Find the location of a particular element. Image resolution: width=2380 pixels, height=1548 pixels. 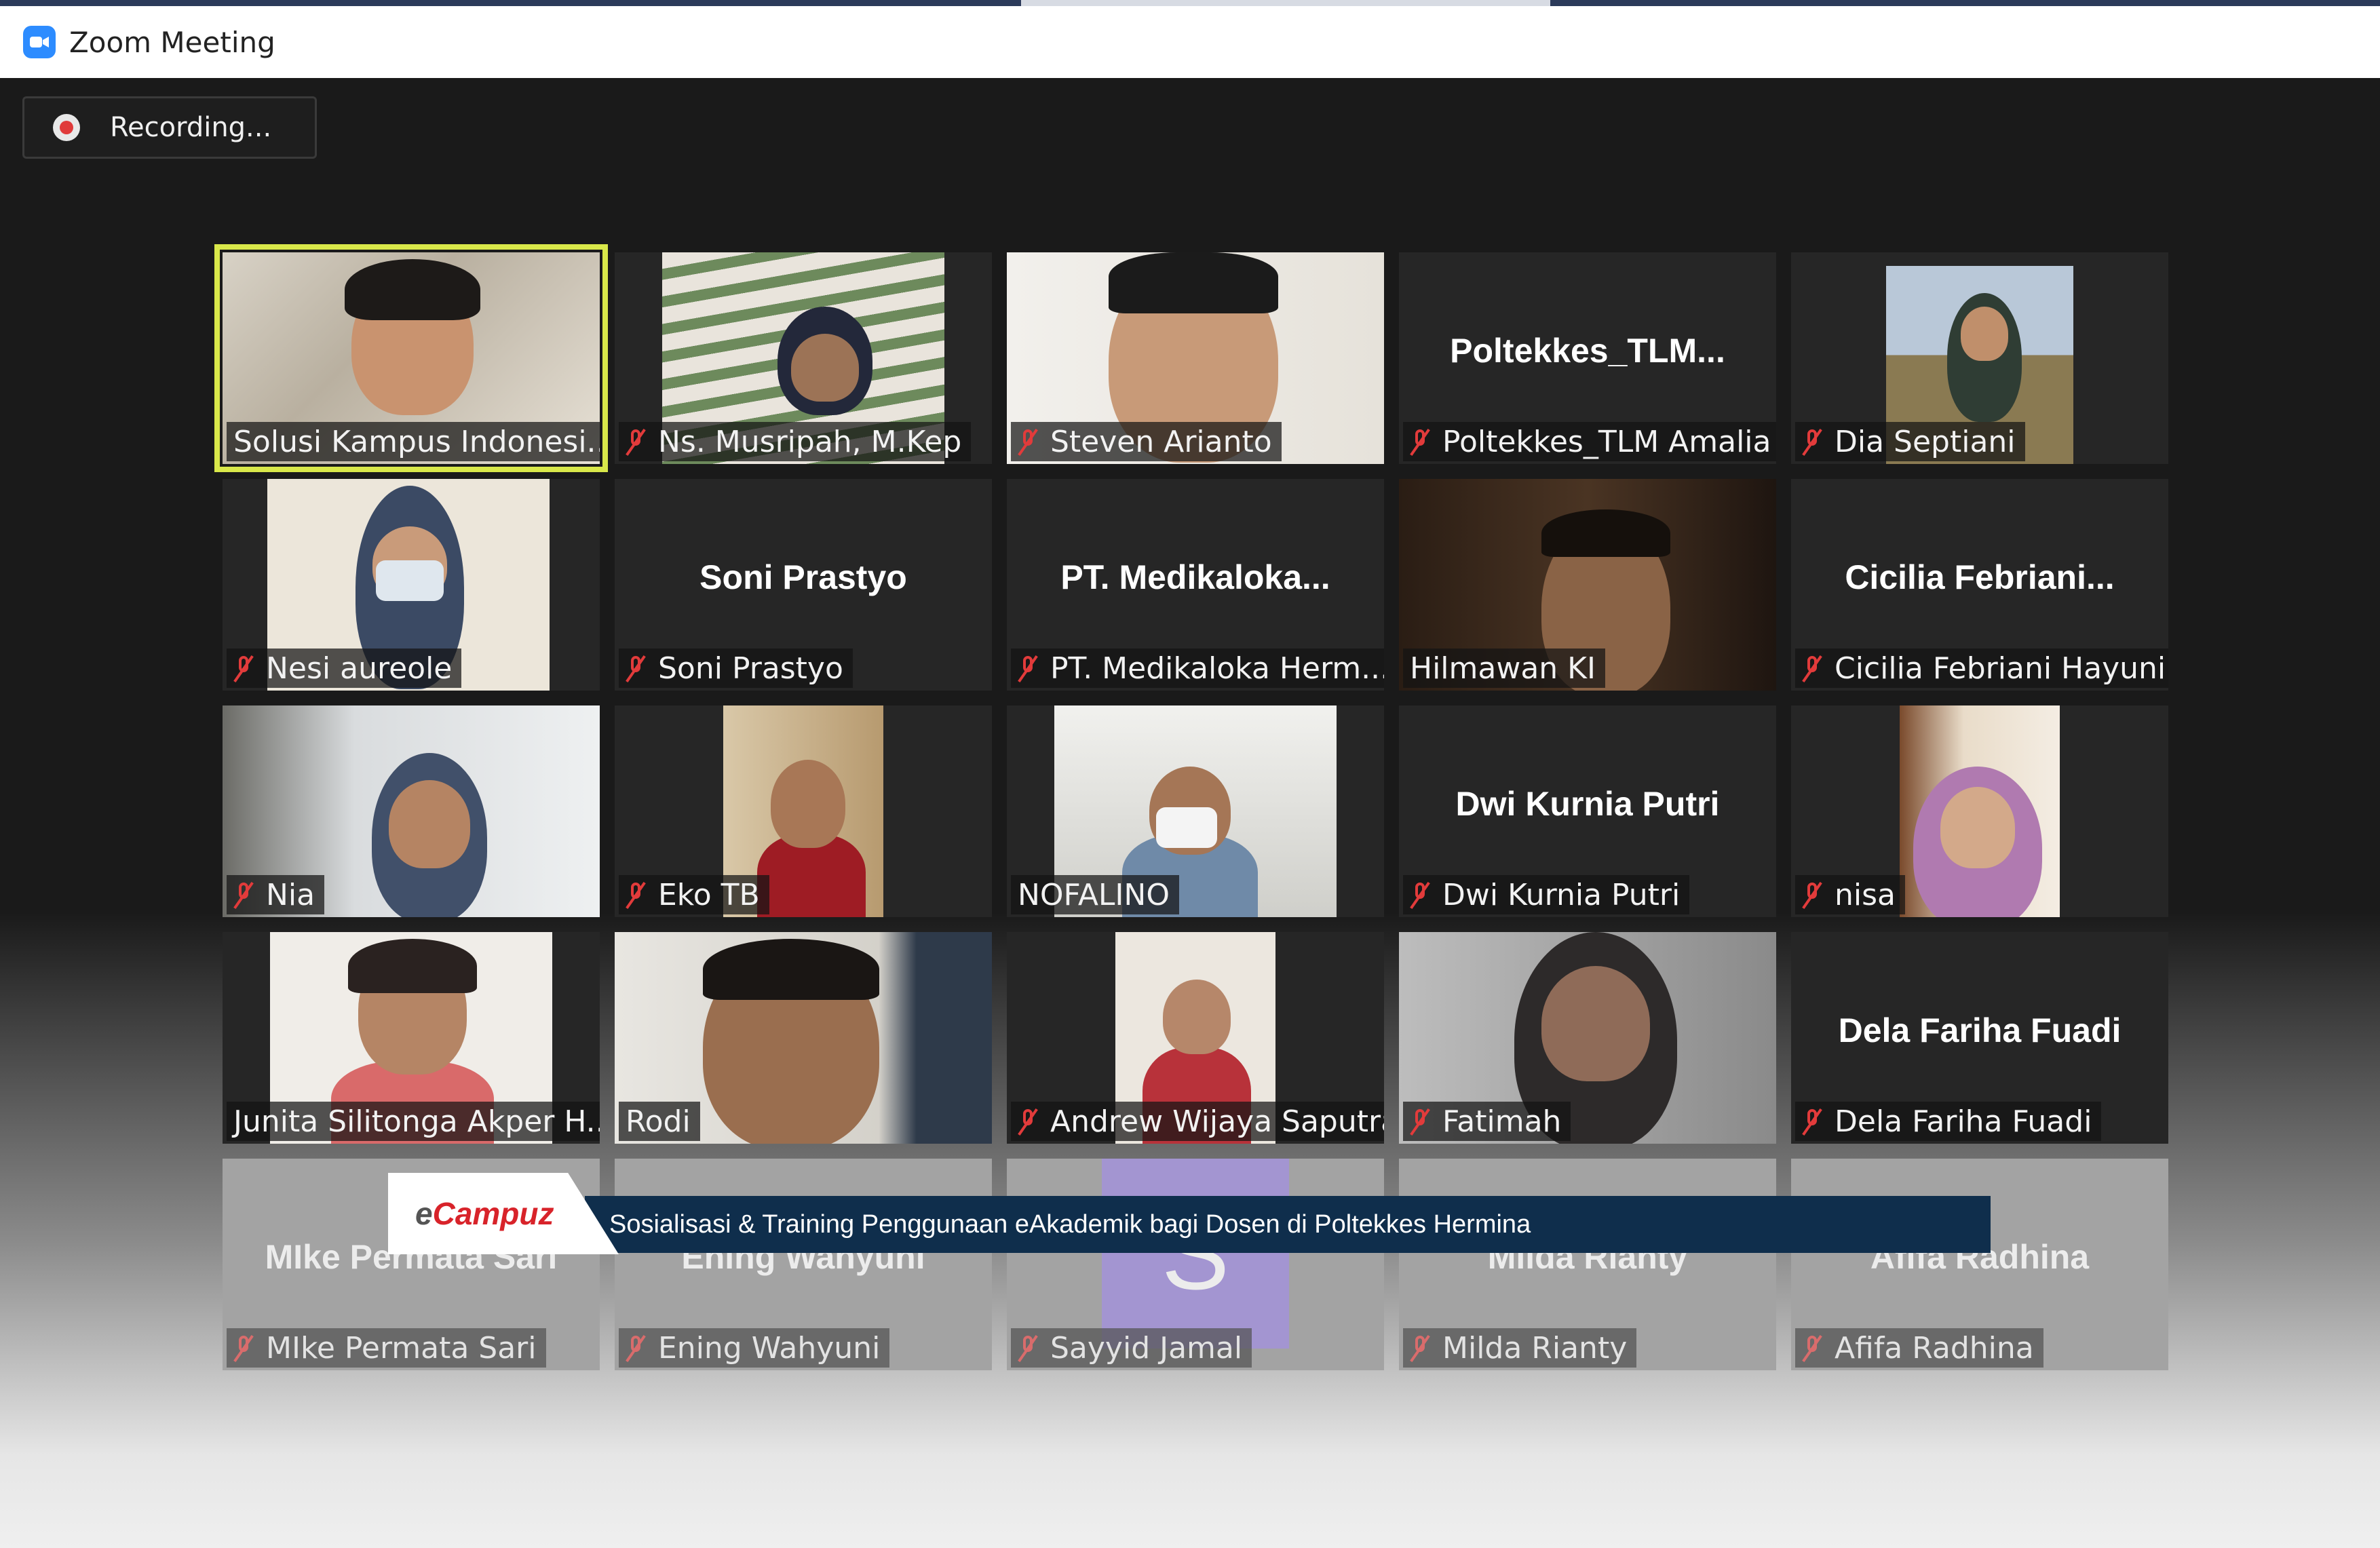

logo-word: Campuz is located at coordinates (493, 1214).